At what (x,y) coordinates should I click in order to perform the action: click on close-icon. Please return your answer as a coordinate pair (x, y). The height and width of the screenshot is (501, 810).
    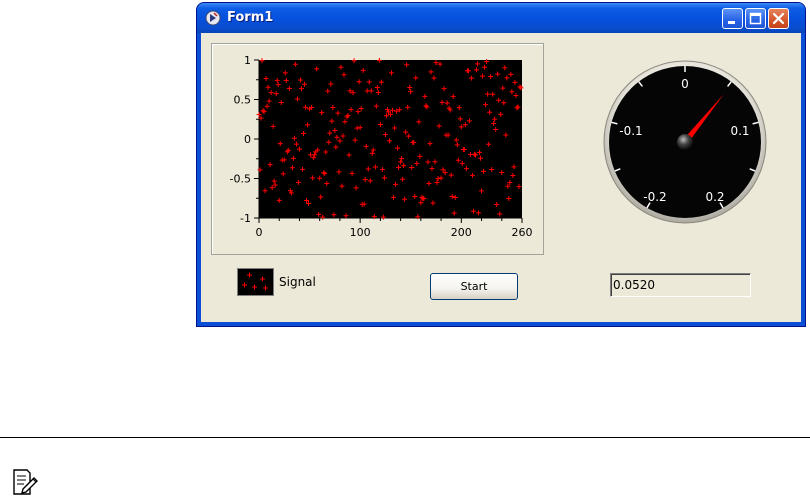
    Looking at the image, I should click on (778, 18).